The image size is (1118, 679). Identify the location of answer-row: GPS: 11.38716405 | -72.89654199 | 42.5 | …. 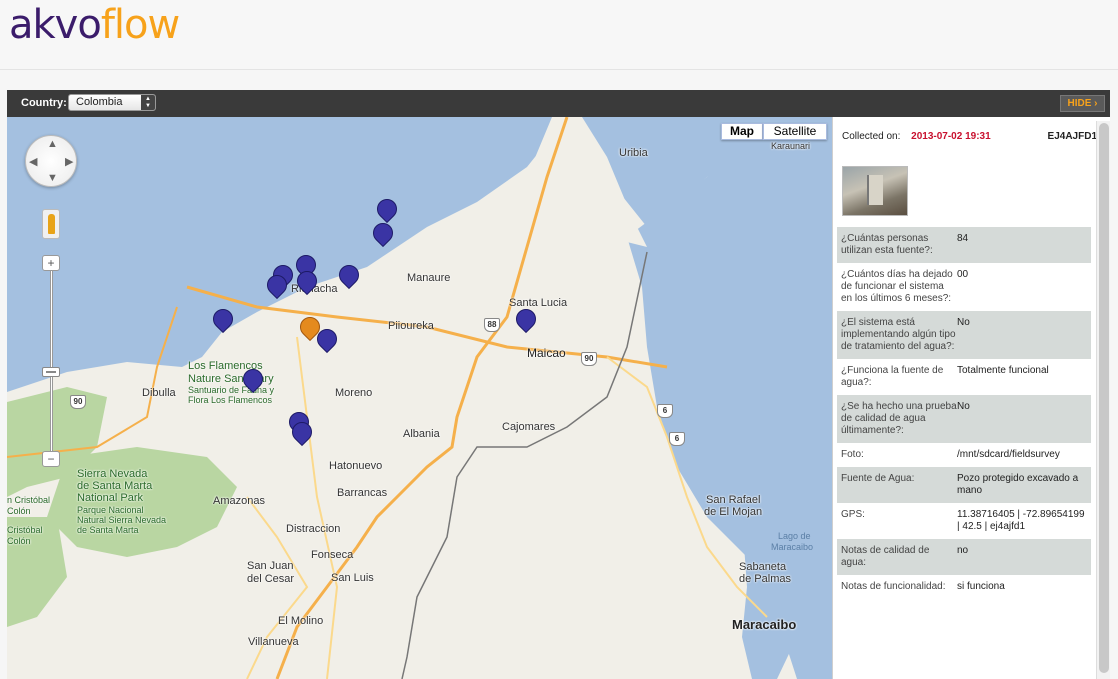
(963, 520).